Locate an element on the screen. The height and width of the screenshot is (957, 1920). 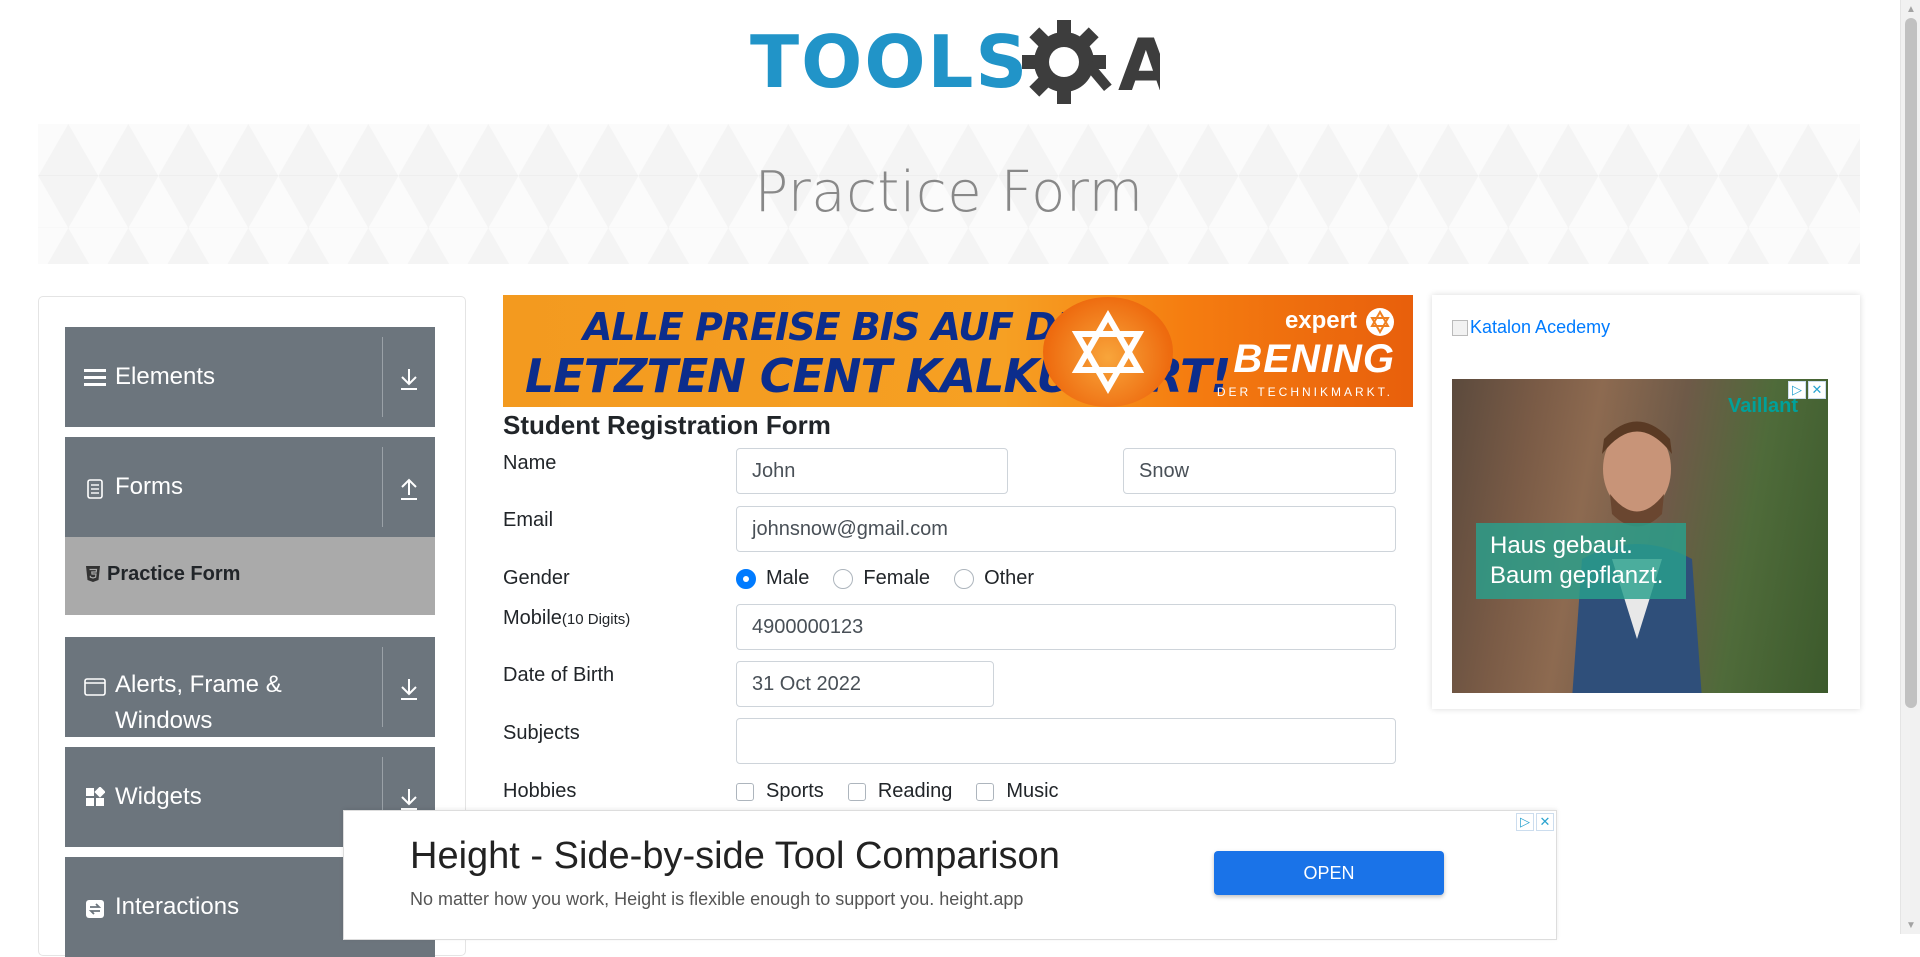
ad-slogan-line1: Haus gebaut. is located at coordinates (1561, 545).